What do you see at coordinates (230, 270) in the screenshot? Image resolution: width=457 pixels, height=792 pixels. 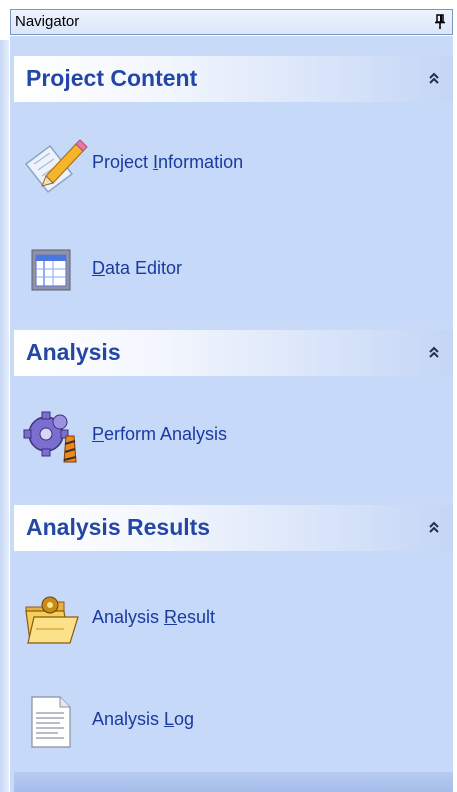 I see `nav-item-data-editor: Data Editor` at bounding box center [230, 270].